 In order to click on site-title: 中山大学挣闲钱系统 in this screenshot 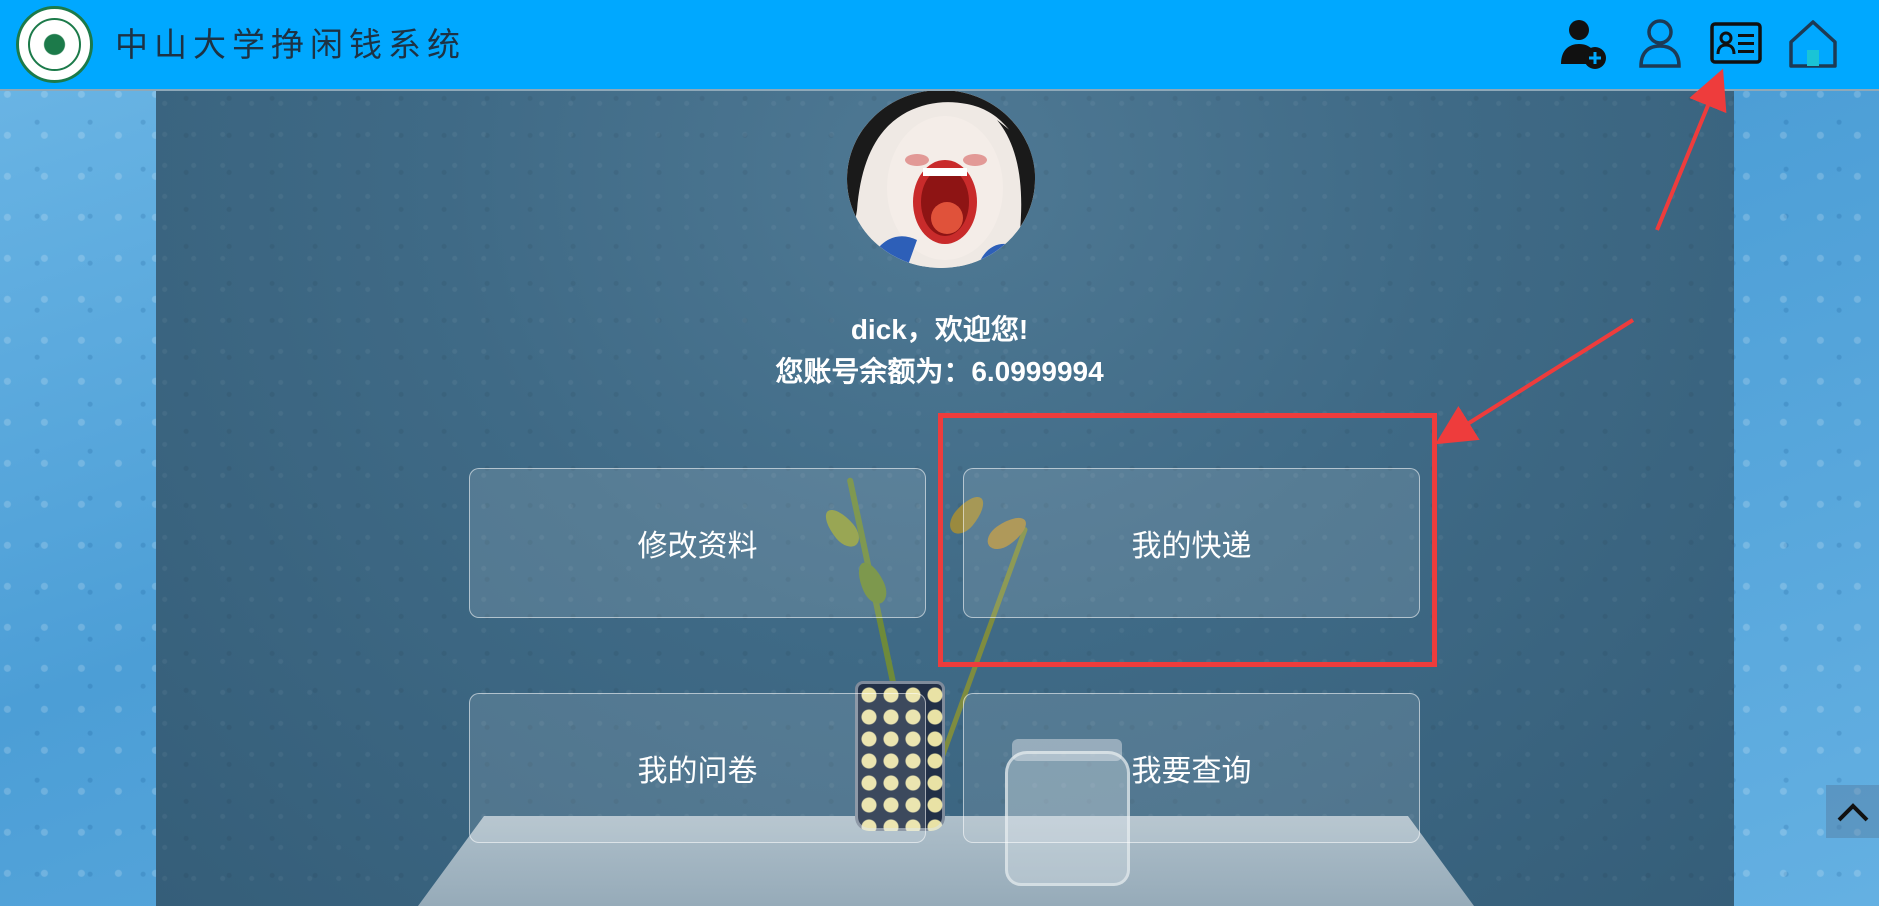, I will do `click(290, 44)`.